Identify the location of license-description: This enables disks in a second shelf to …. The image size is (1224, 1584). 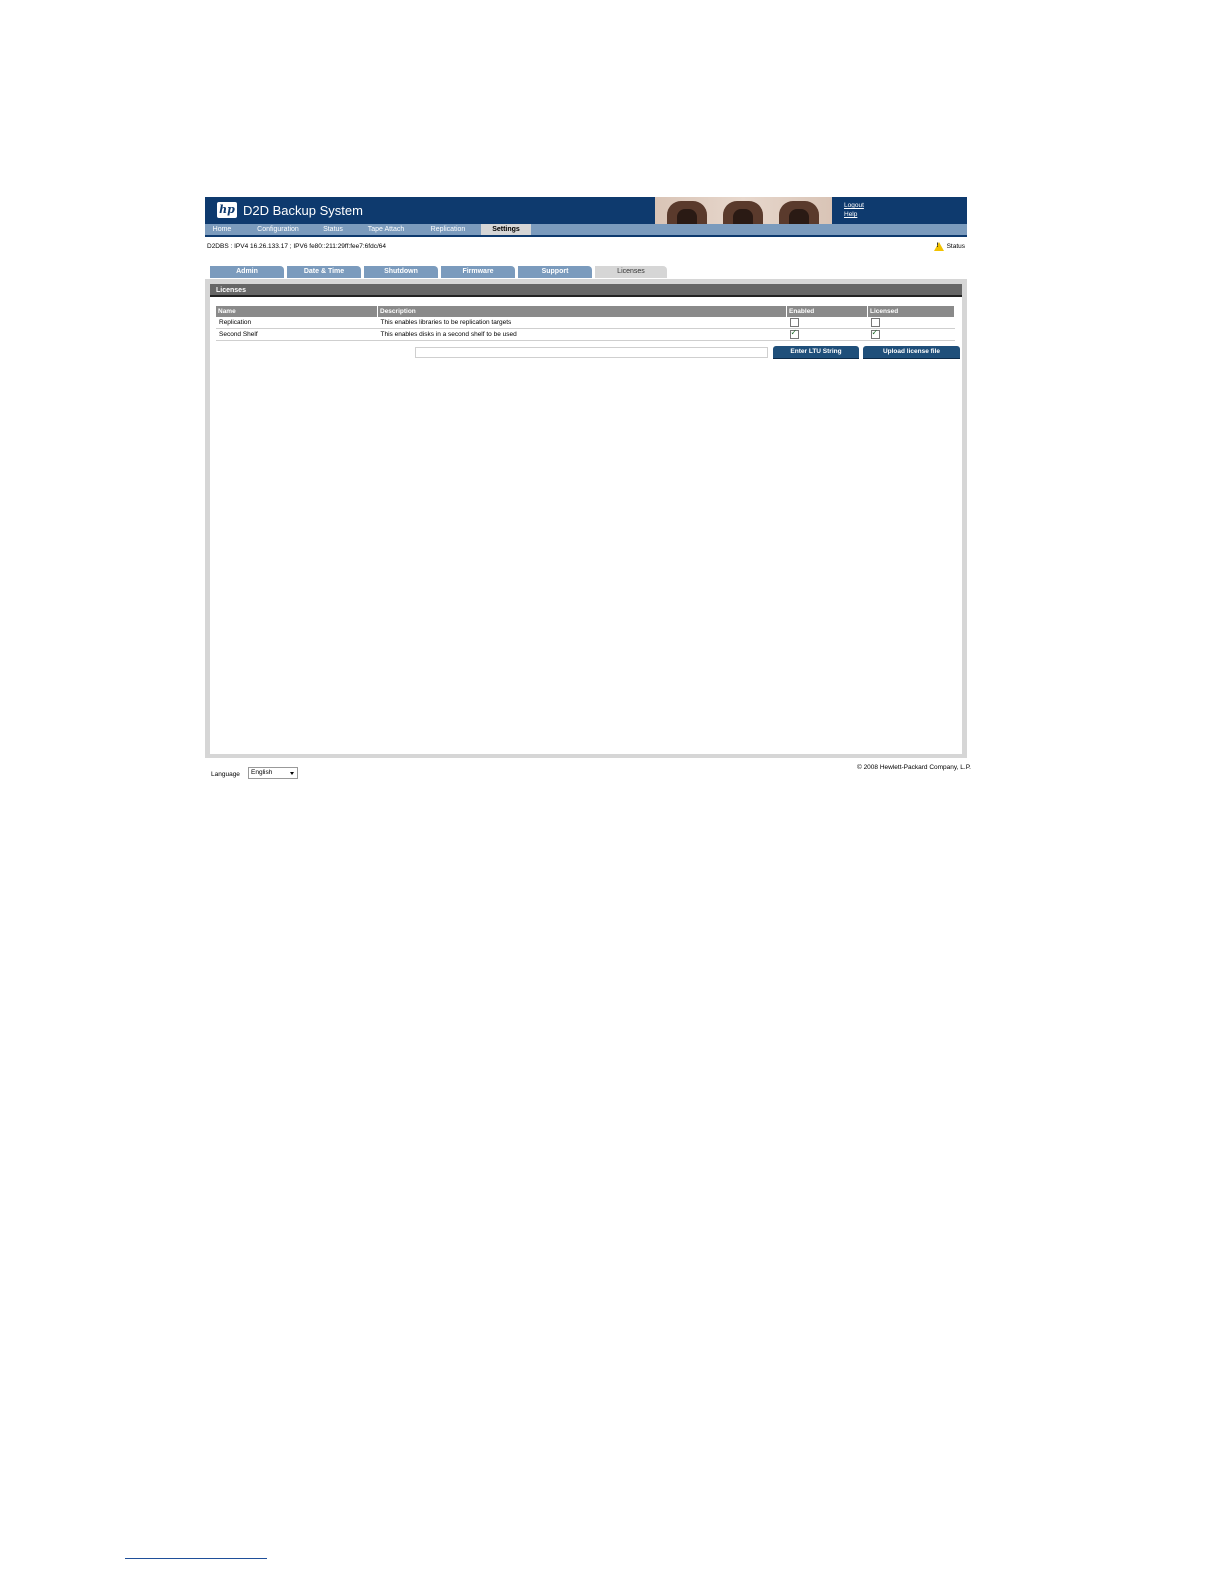
(582, 334).